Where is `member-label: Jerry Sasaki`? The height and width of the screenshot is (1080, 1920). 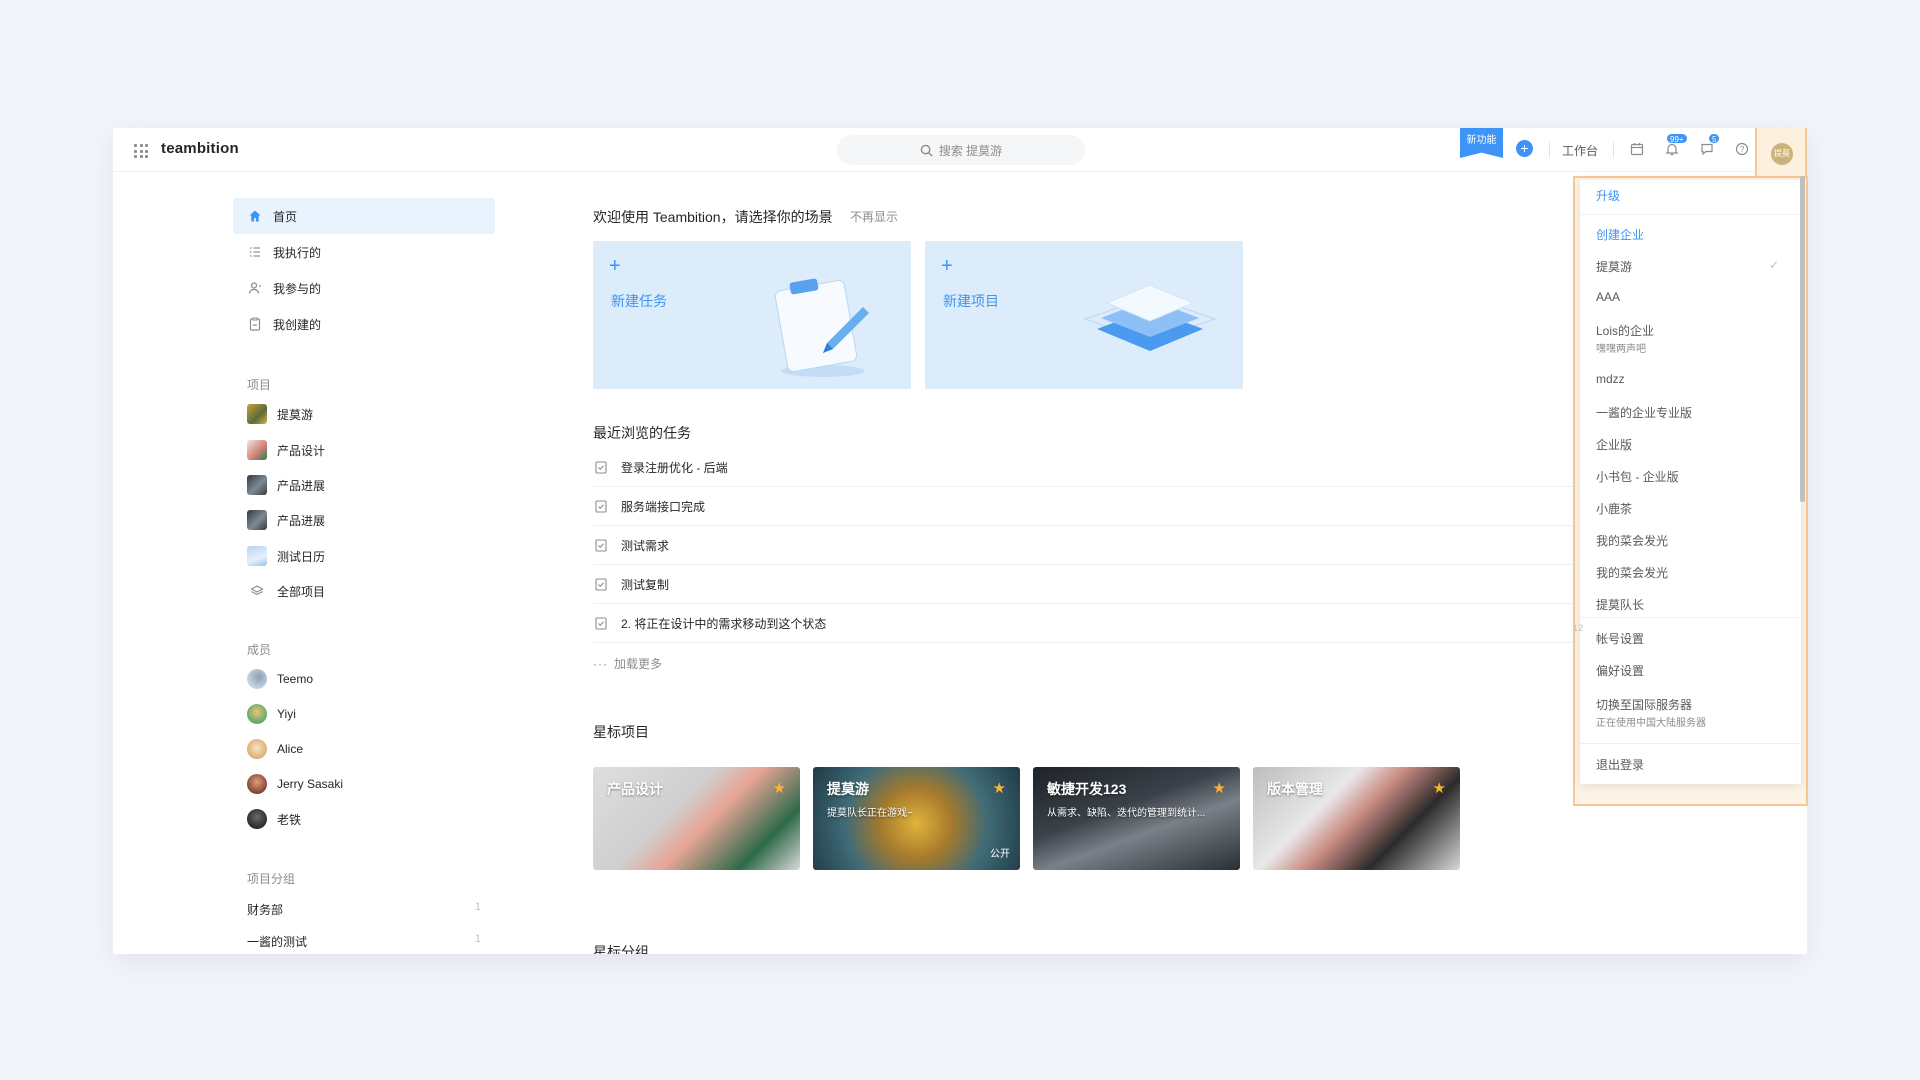 member-label: Jerry Sasaki is located at coordinates (310, 784).